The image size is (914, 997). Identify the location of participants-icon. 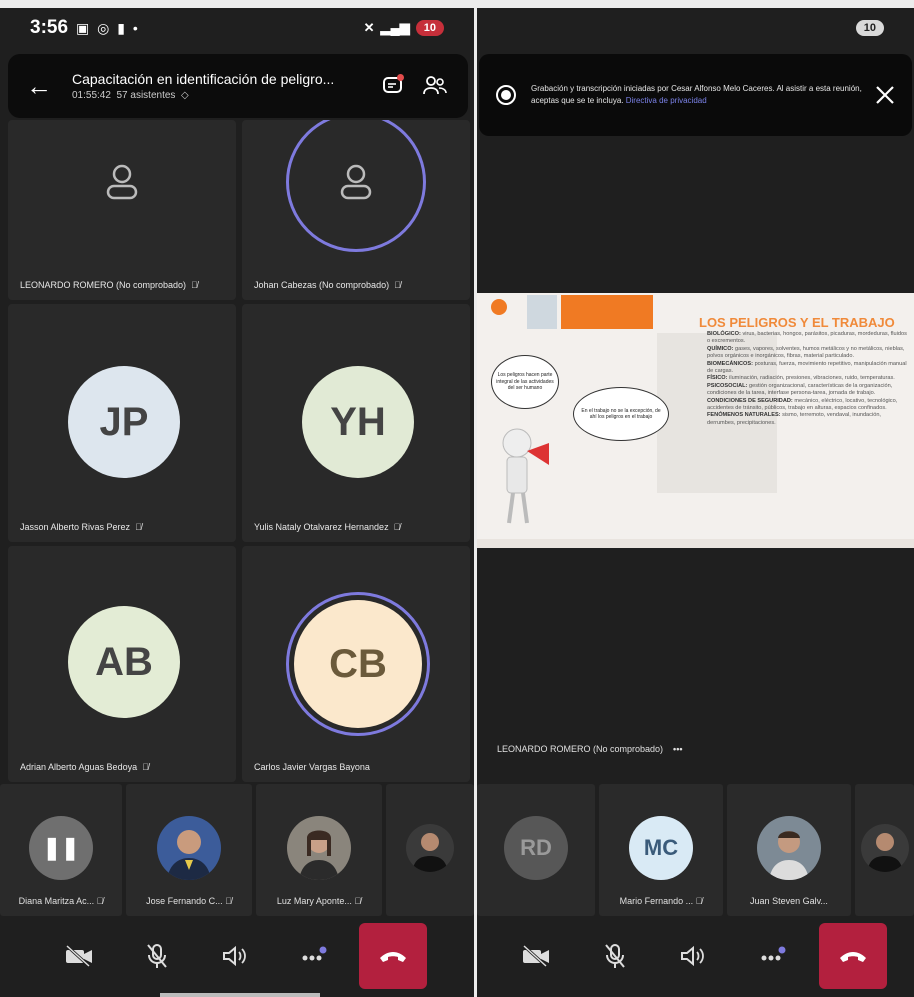
(435, 85).